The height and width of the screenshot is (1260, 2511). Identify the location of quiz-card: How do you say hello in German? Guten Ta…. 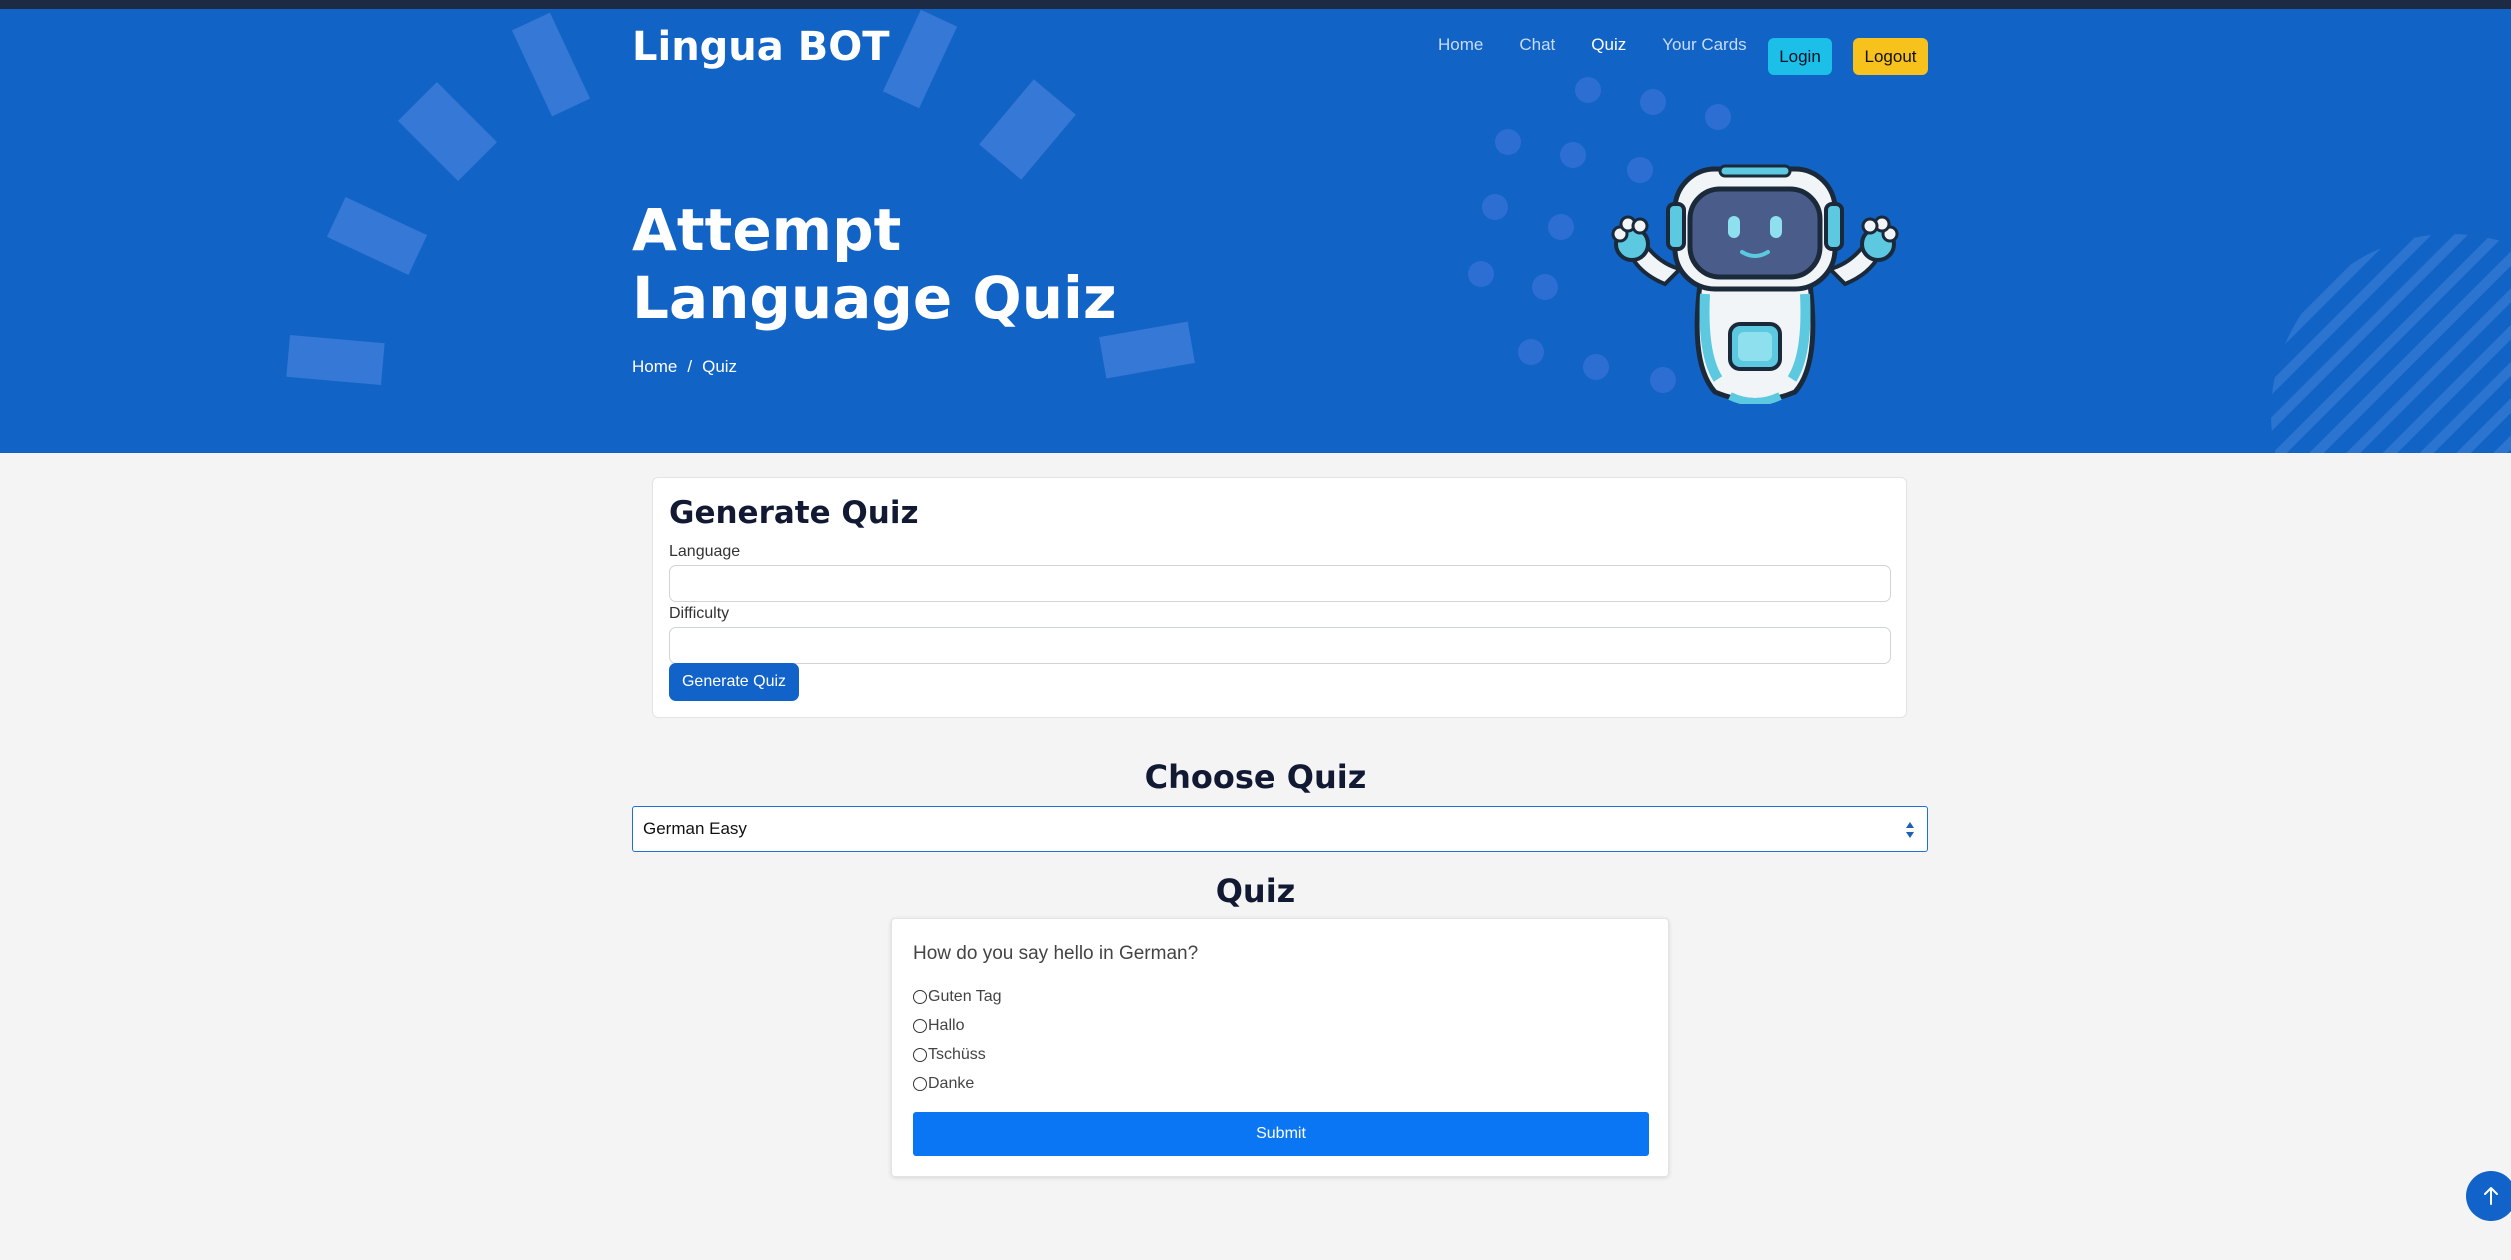
(1280, 1047).